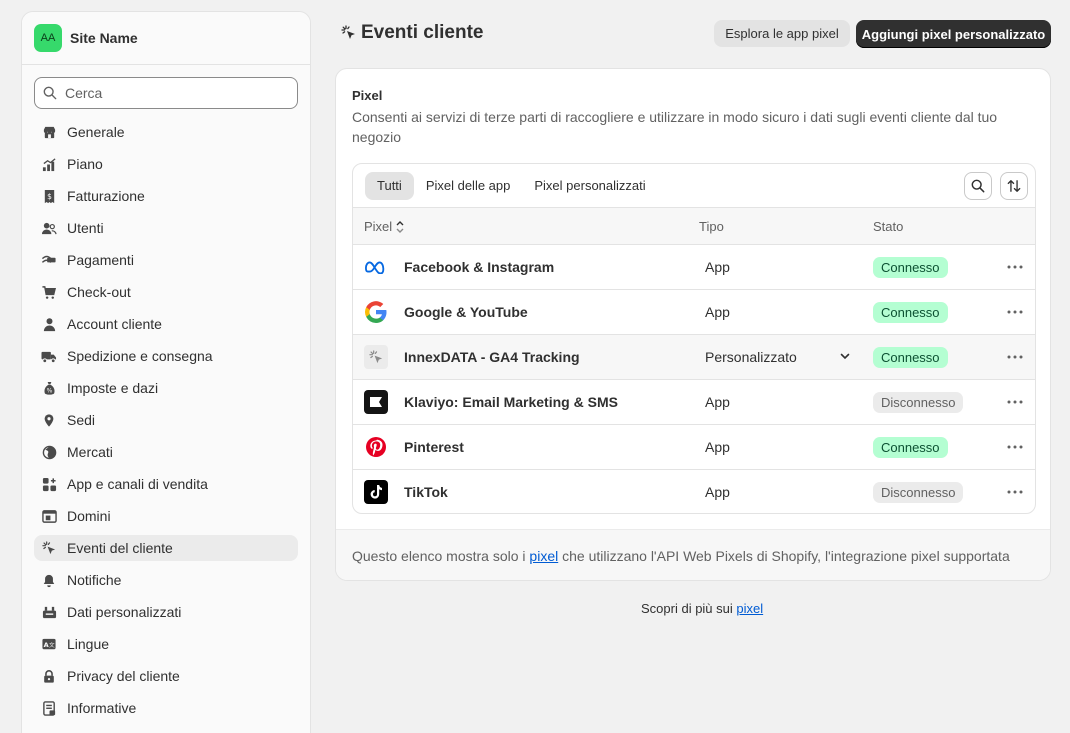  What do you see at coordinates (166, 420) in the screenshot?
I see `sidebar-item-sedi: Sedi` at bounding box center [166, 420].